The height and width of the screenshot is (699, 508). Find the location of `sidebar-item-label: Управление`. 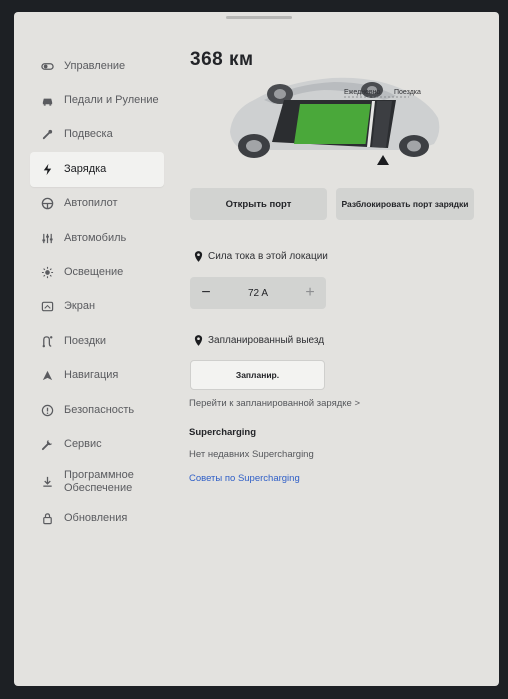

sidebar-item-label: Управление is located at coordinates (95, 65).